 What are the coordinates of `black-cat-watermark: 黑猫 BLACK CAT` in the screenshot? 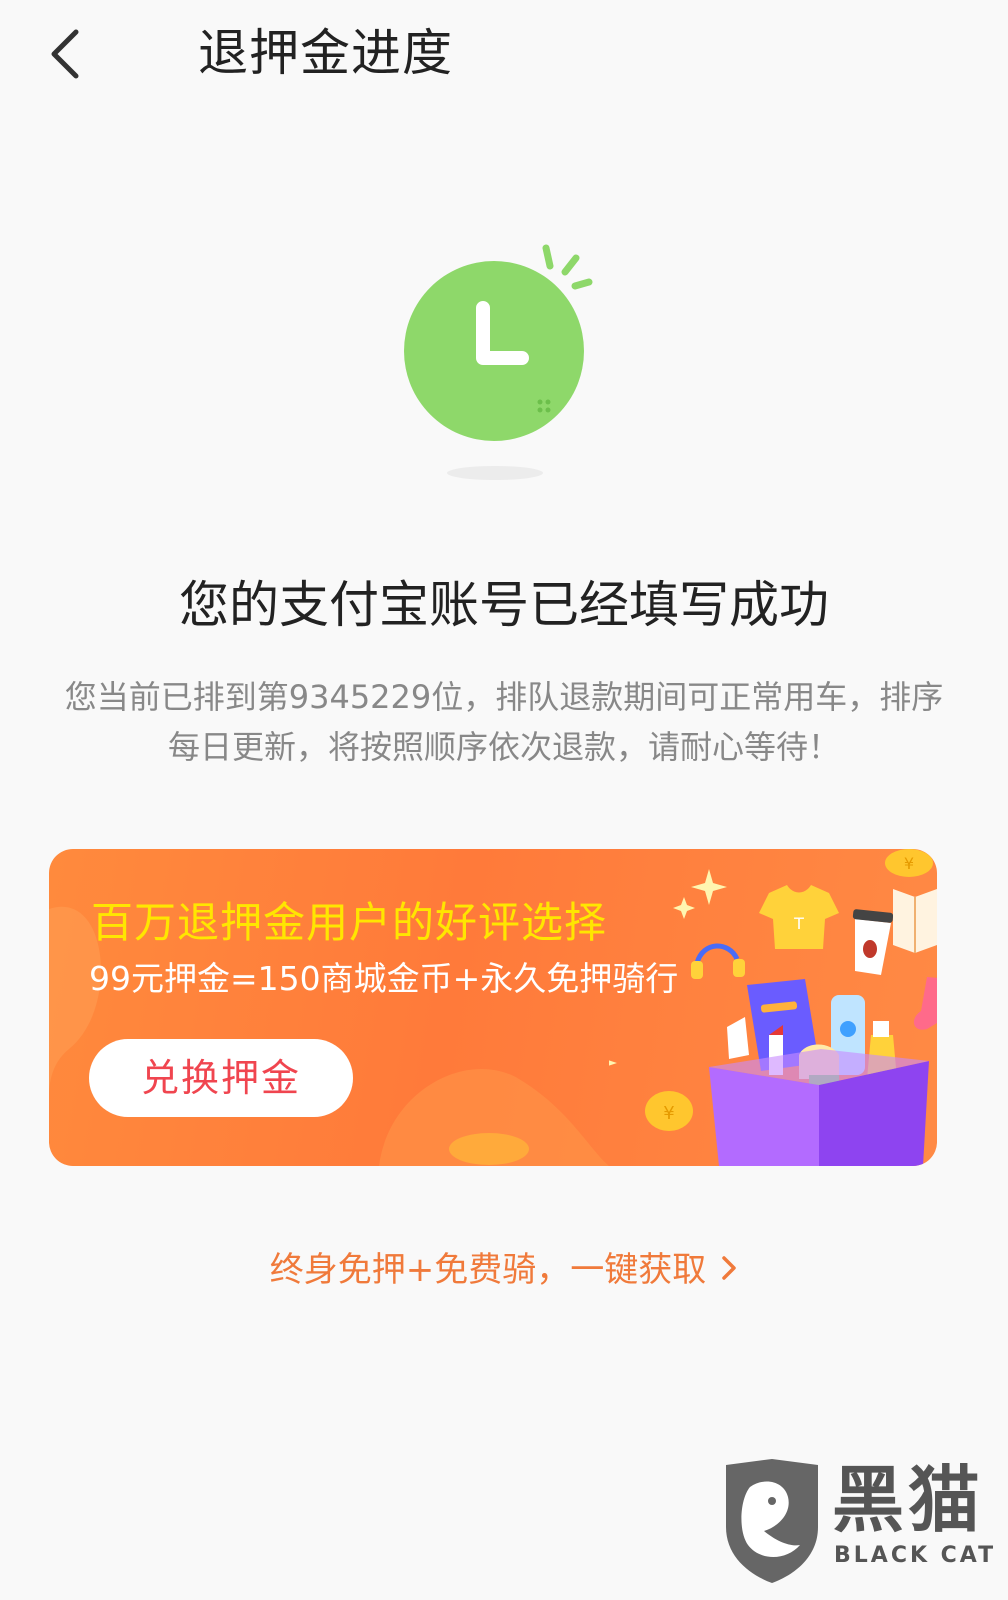 It's located at (860, 1525).